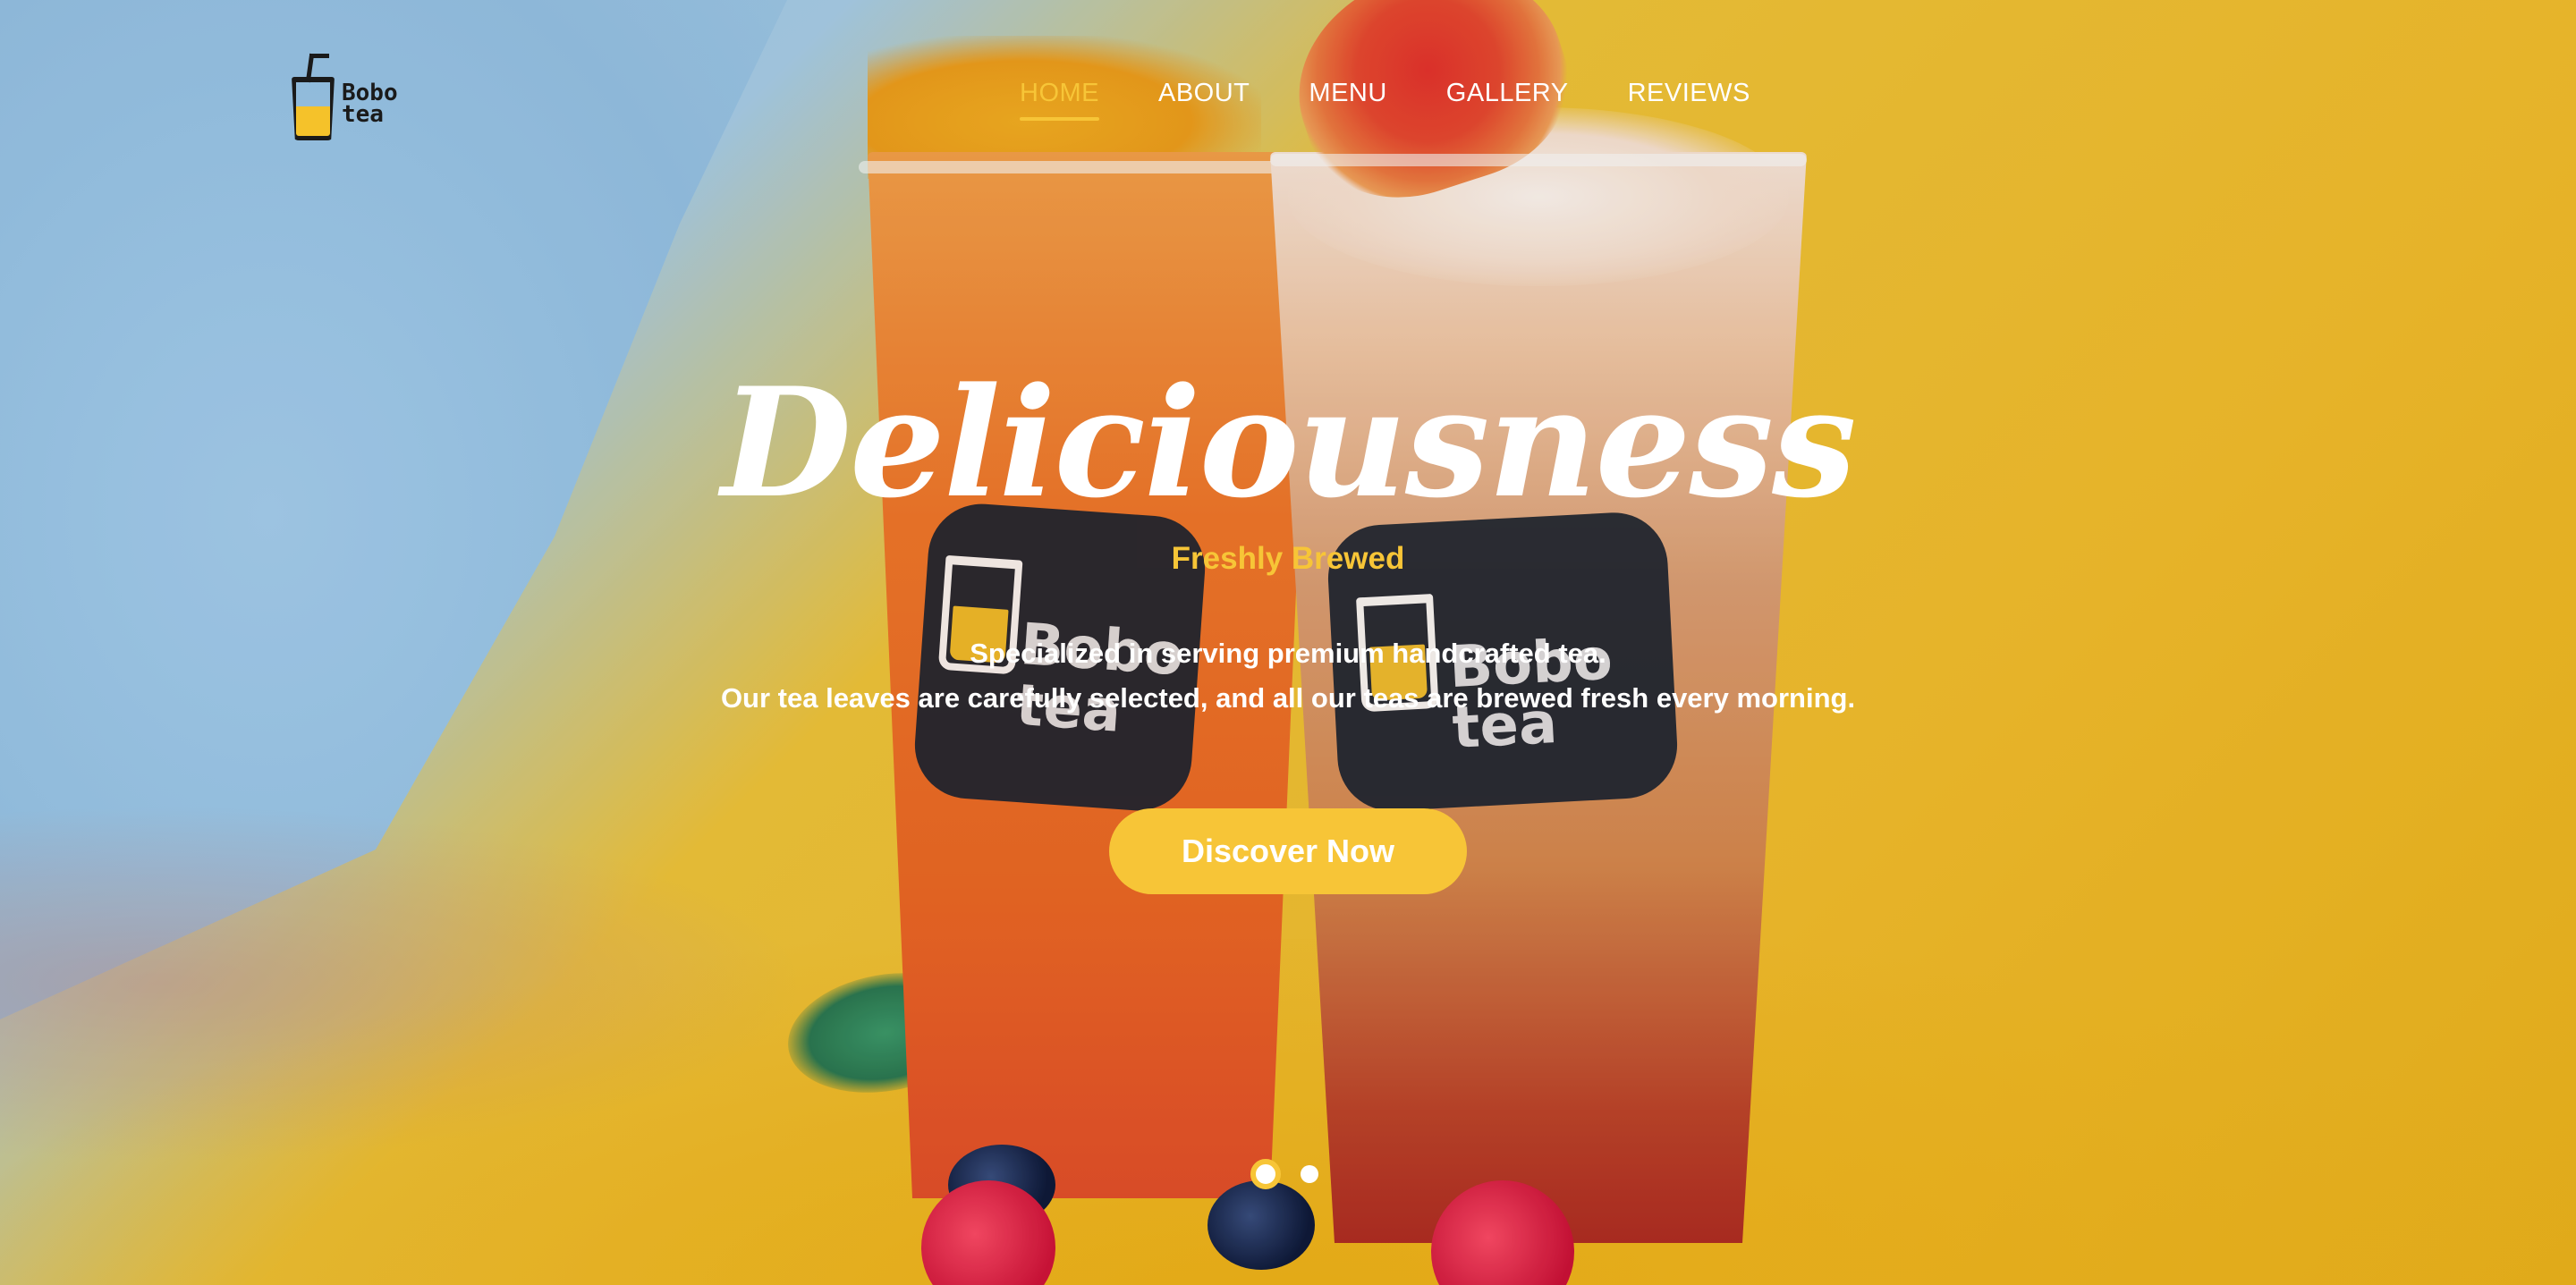 This screenshot has height=1285, width=2576. What do you see at coordinates (1204, 100) in the screenshot?
I see `nav-item-about: ABOUT` at bounding box center [1204, 100].